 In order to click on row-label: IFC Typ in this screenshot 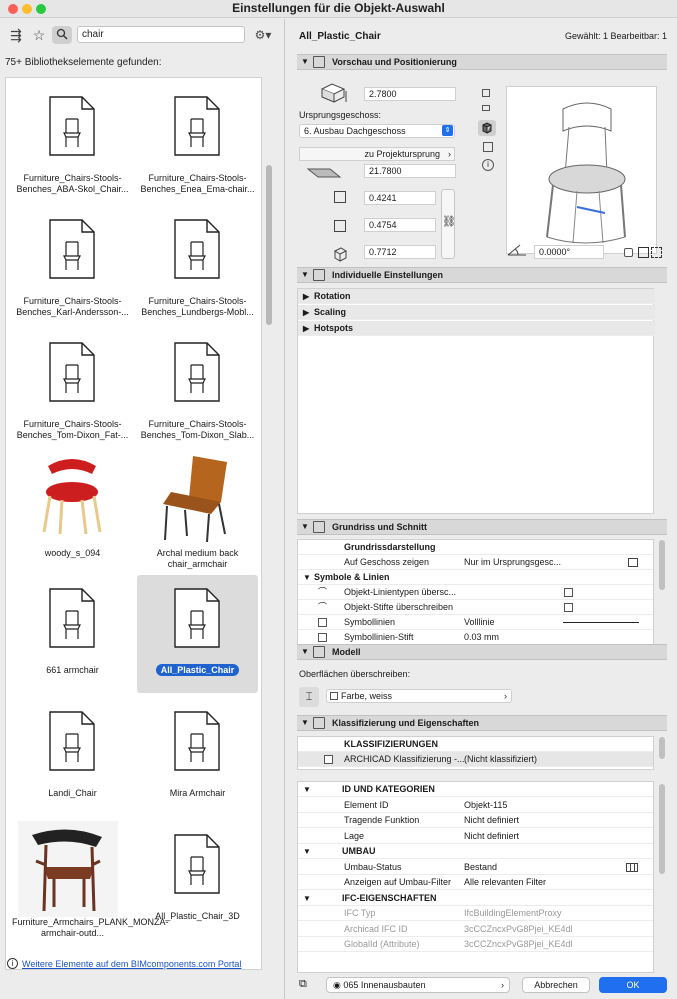, I will do `click(360, 913)`.